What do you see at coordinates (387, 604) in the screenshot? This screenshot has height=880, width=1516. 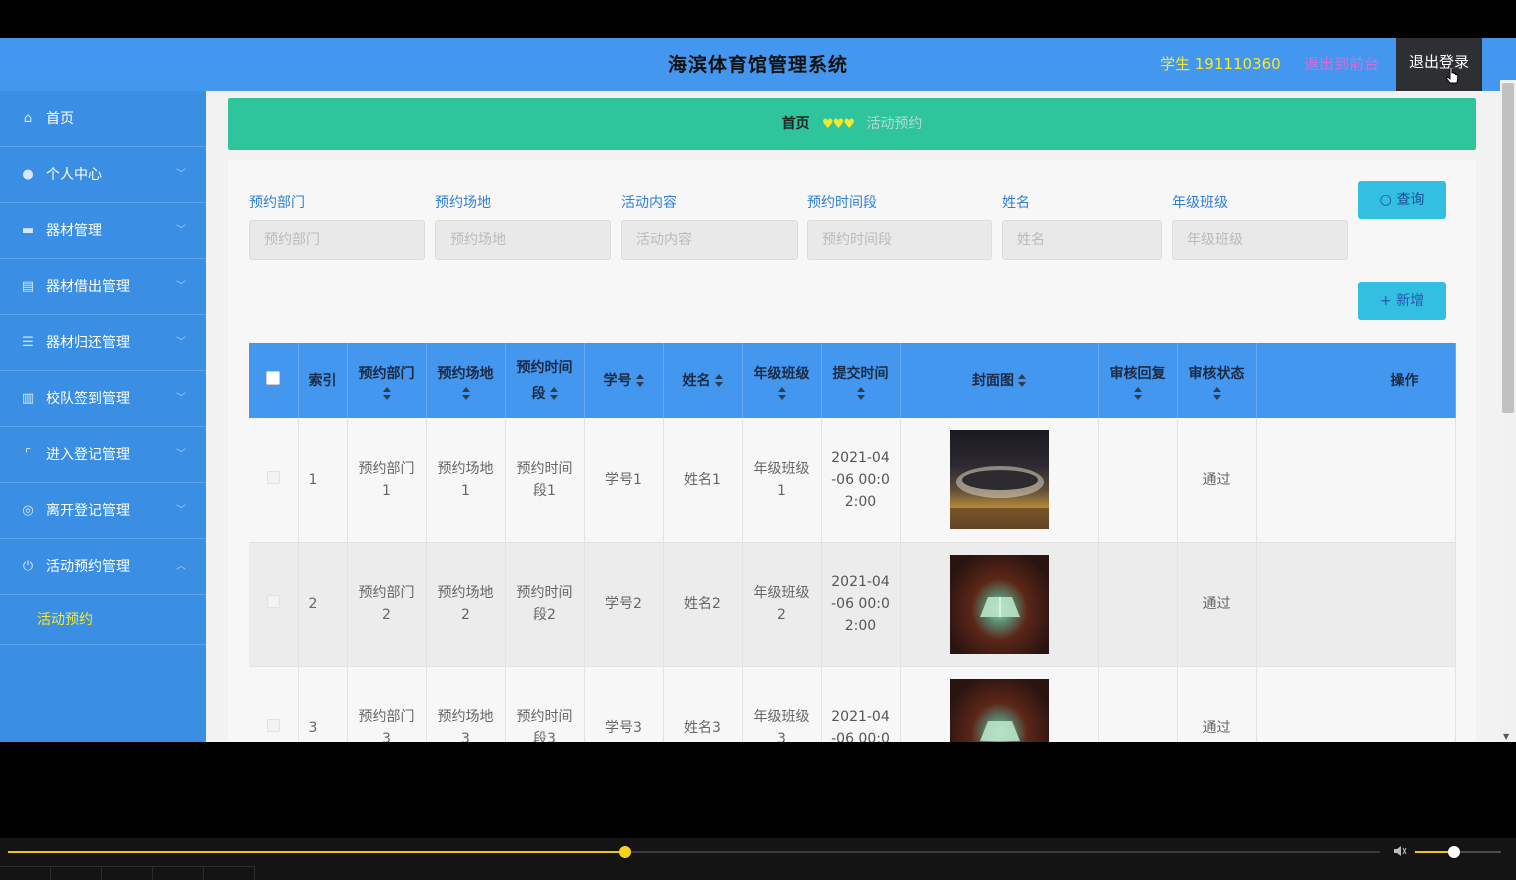 I see `dept-cell: 预约部门 2` at bounding box center [387, 604].